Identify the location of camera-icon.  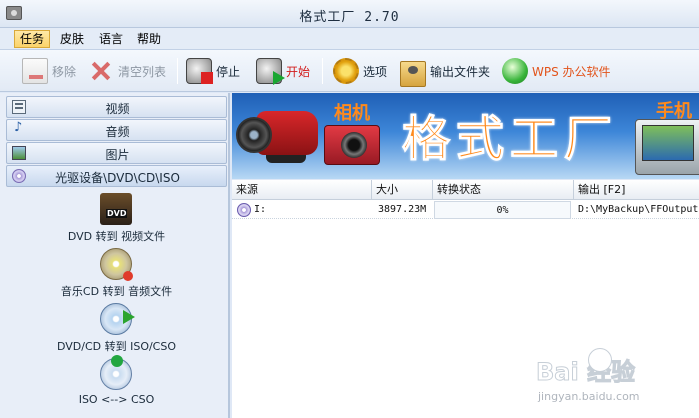
(352, 145).